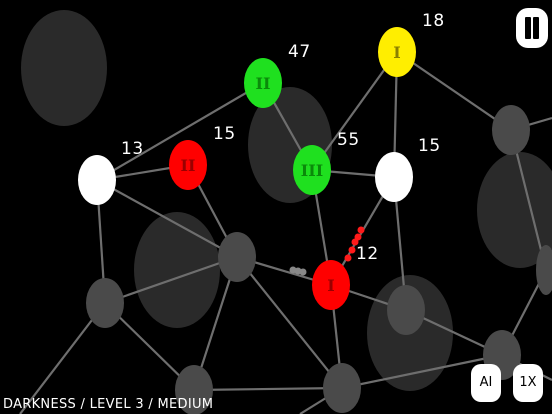 The width and height of the screenshot is (552, 414). I want to click on gray-unit, so click(303, 272).